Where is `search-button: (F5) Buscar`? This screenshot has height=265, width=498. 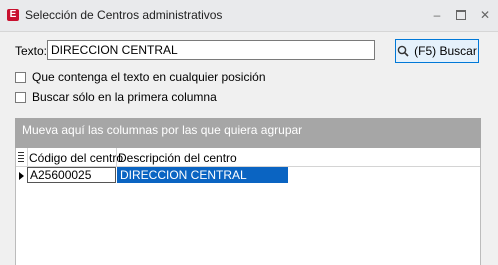 search-button: (F5) Buscar is located at coordinates (437, 51).